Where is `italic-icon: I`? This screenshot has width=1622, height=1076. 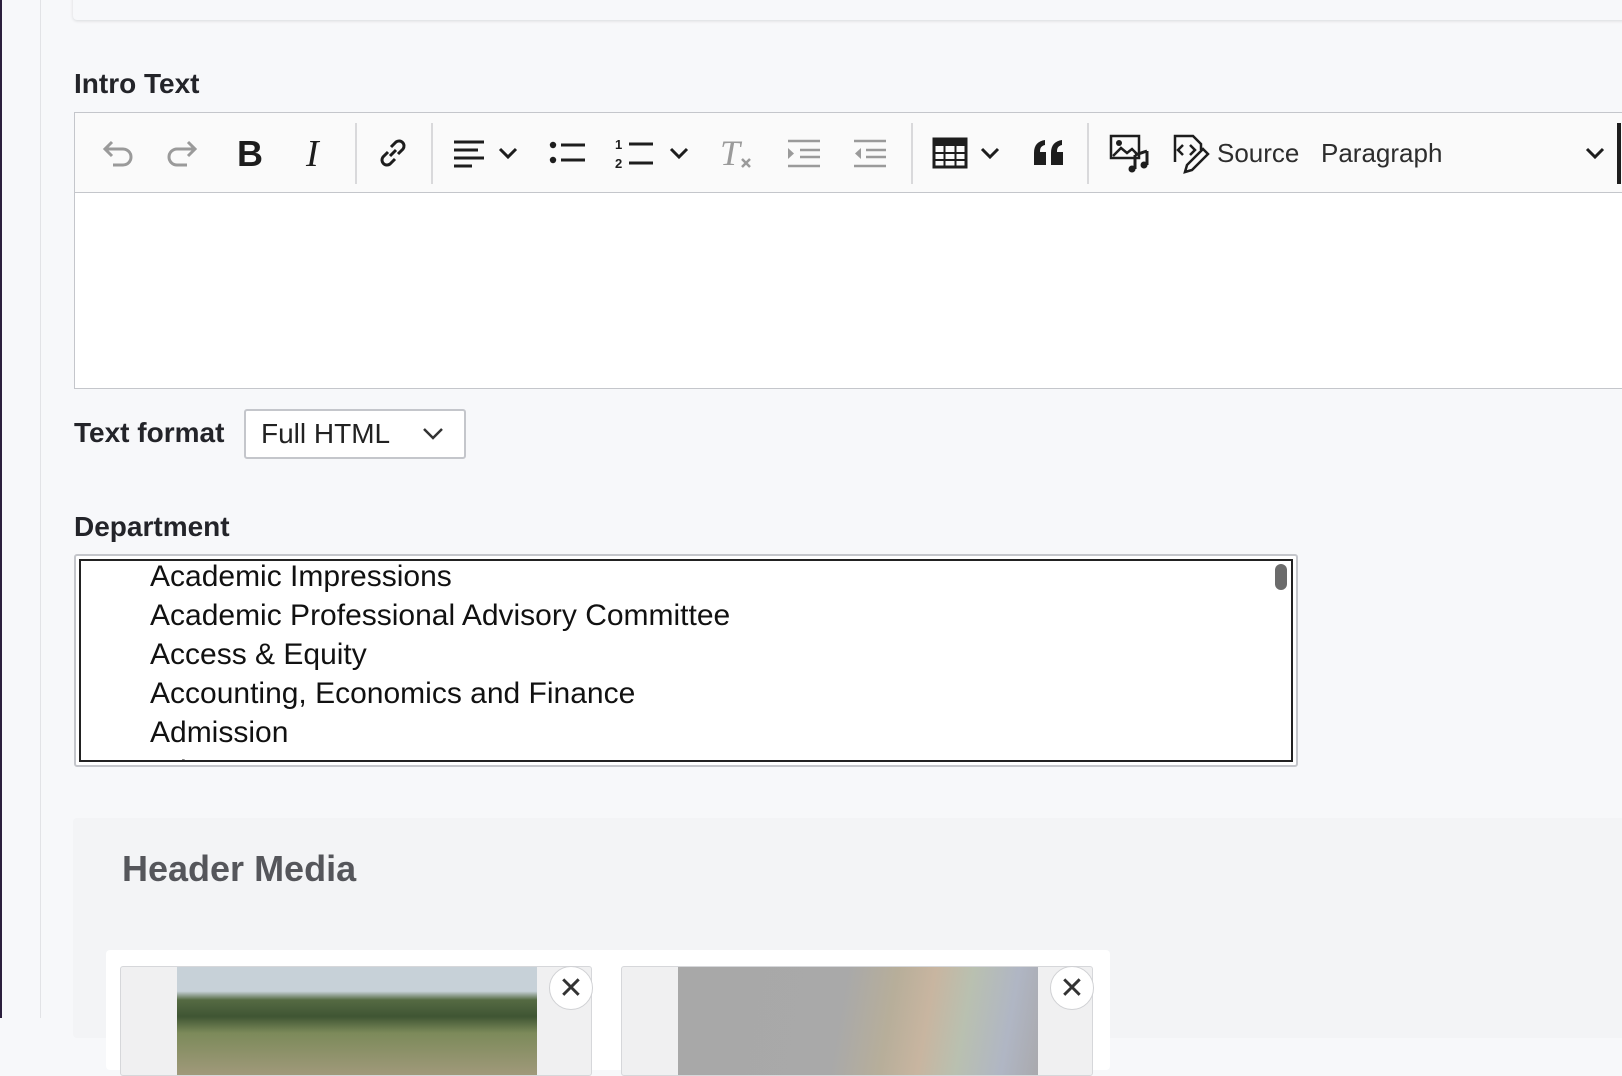 italic-icon: I is located at coordinates (313, 153).